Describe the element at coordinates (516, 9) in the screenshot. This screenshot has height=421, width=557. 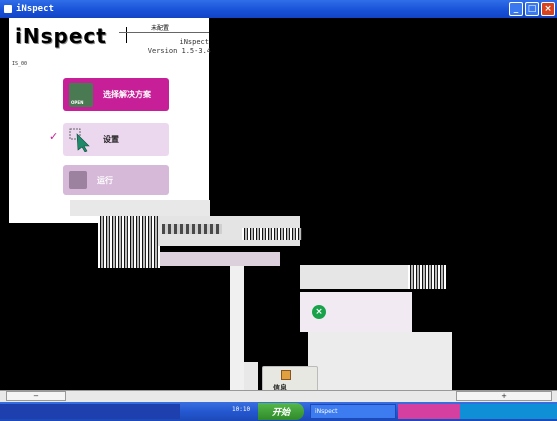
I see `minimize-button: _` at that location.